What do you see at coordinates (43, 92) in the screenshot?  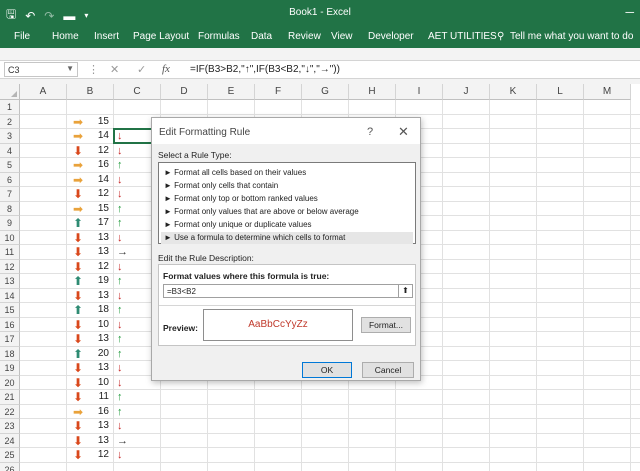 I see `column-header-a: A` at bounding box center [43, 92].